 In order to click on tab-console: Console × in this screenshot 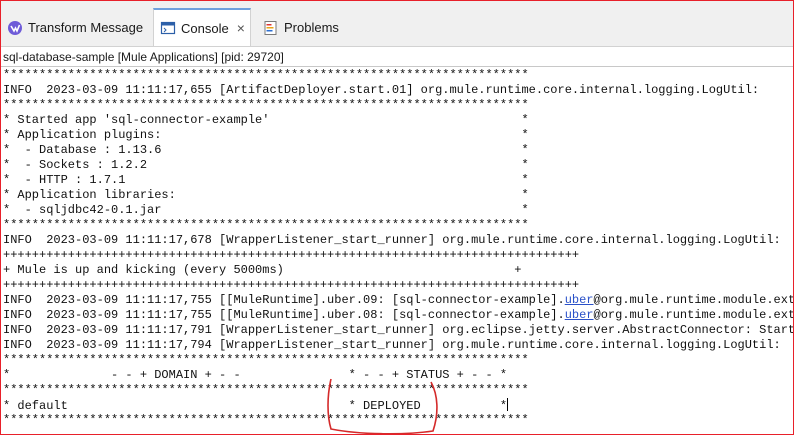, I will do `click(202, 27)`.